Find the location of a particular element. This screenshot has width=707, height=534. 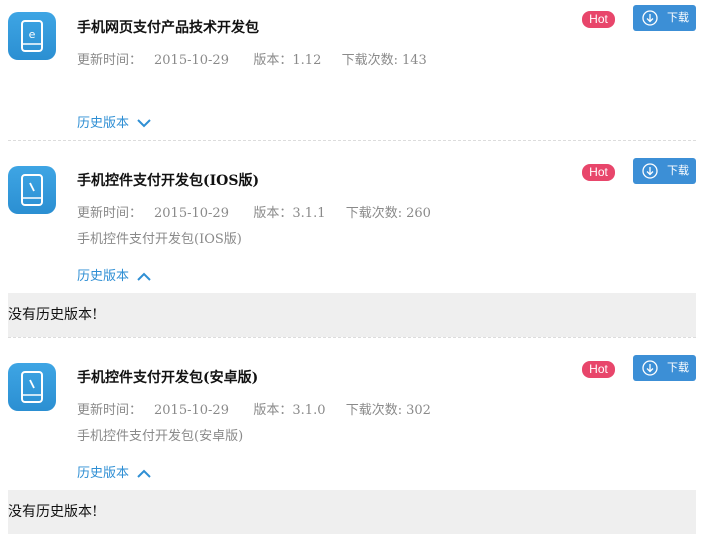

svg-text: e is located at coordinates (32, 34).